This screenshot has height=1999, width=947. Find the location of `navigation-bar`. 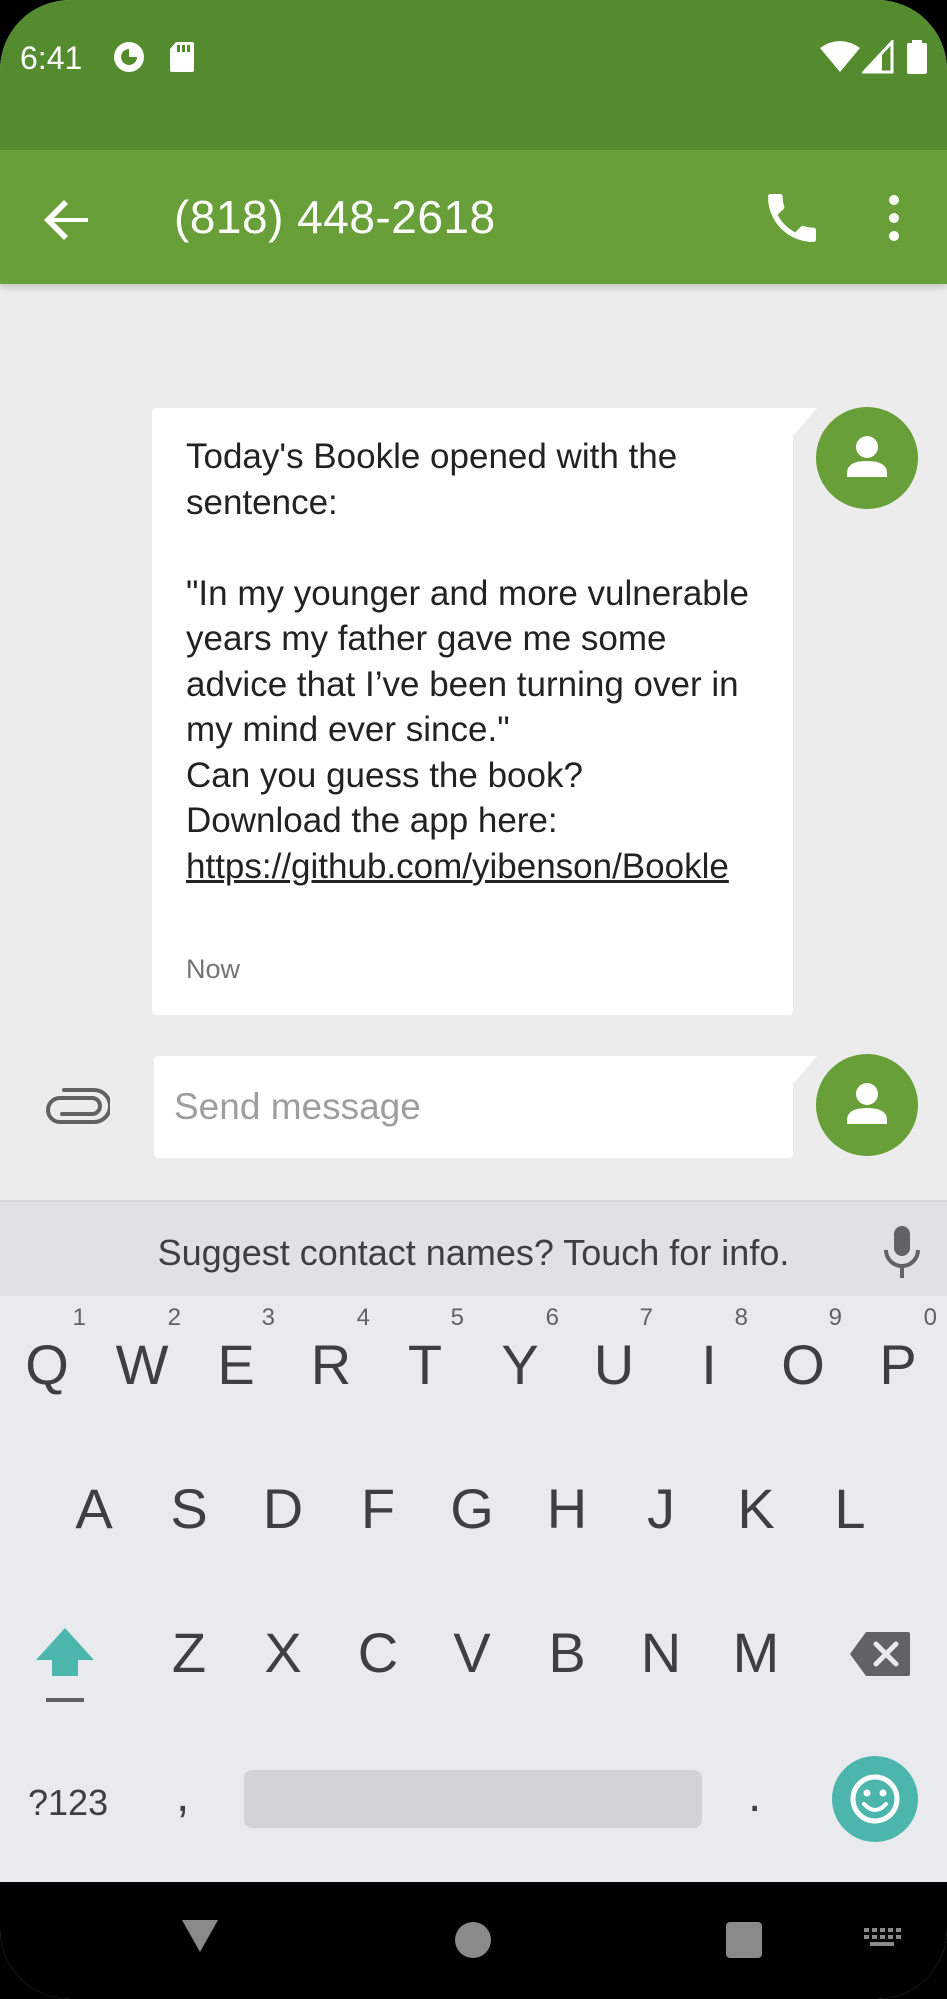

navigation-bar is located at coordinates (473, 1940).